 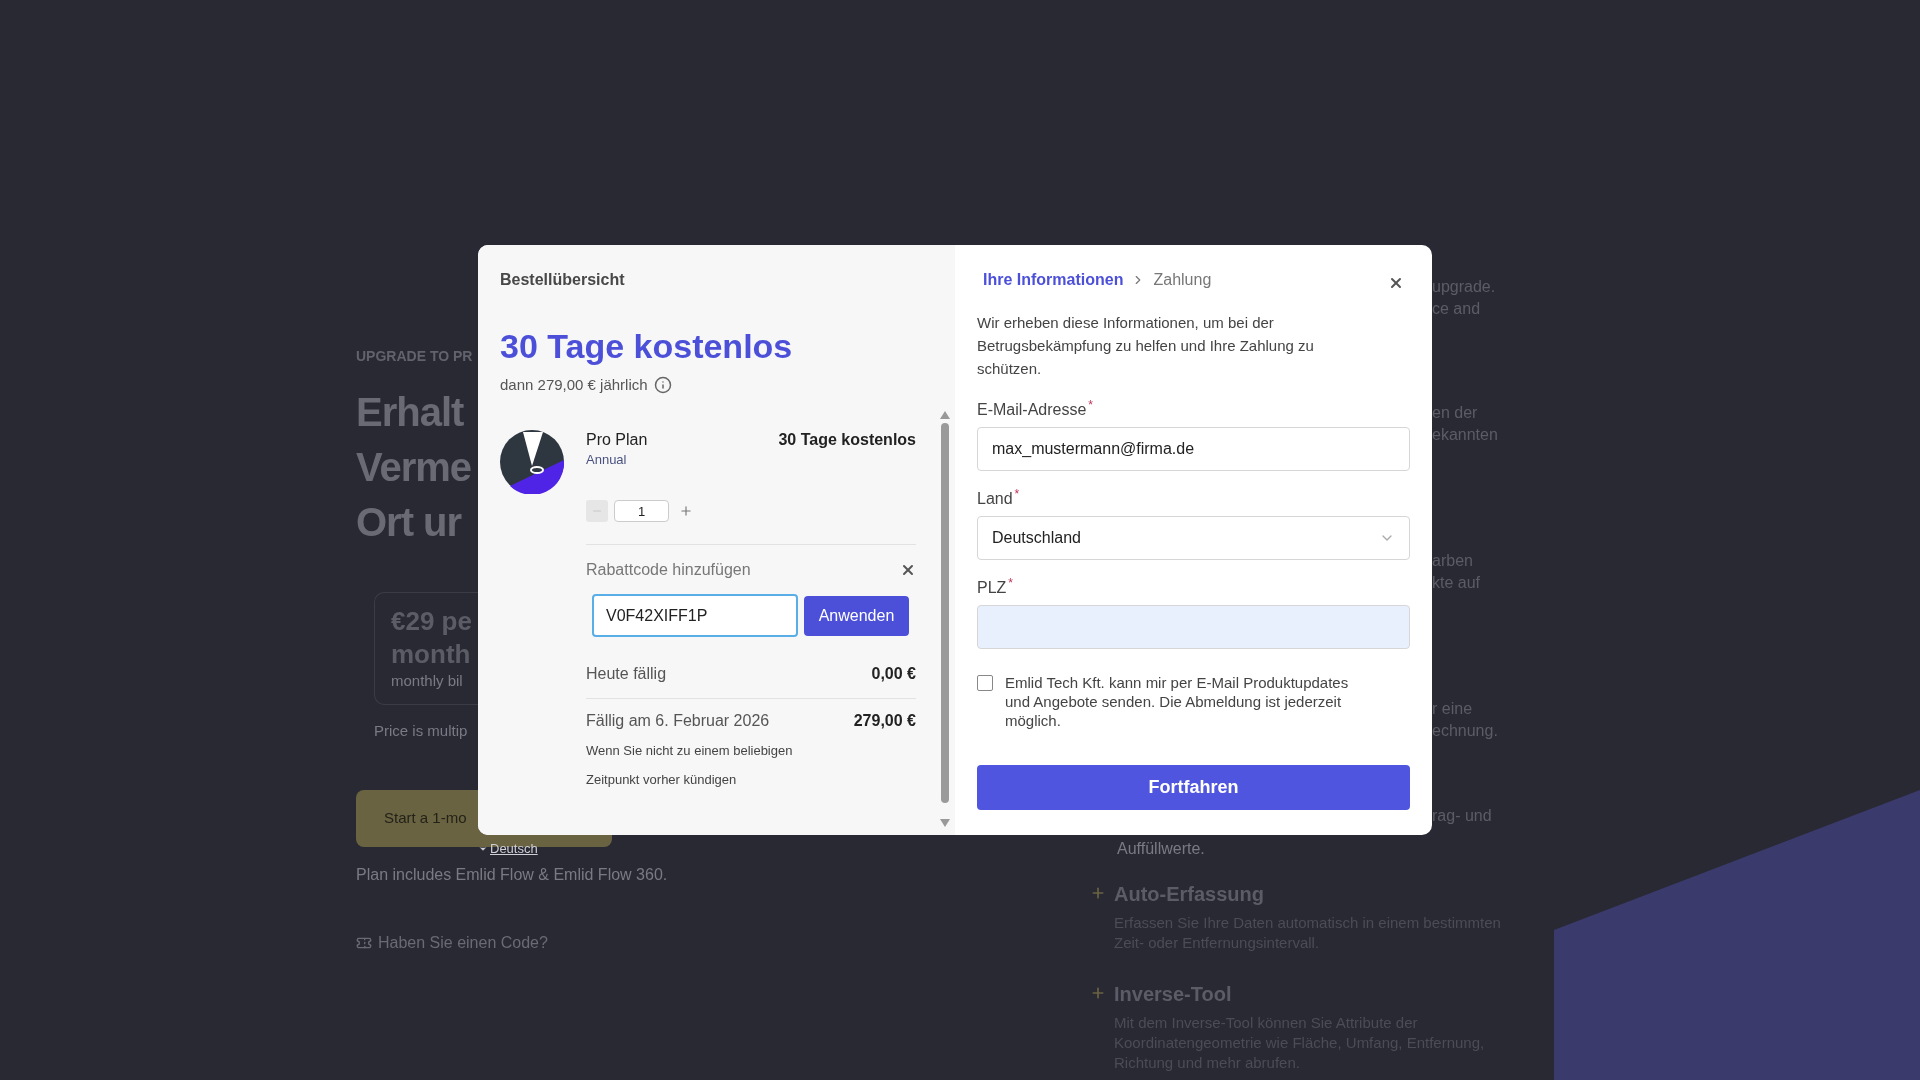 I want to click on today-amount: 0,00 €, so click(x=893, y=674).